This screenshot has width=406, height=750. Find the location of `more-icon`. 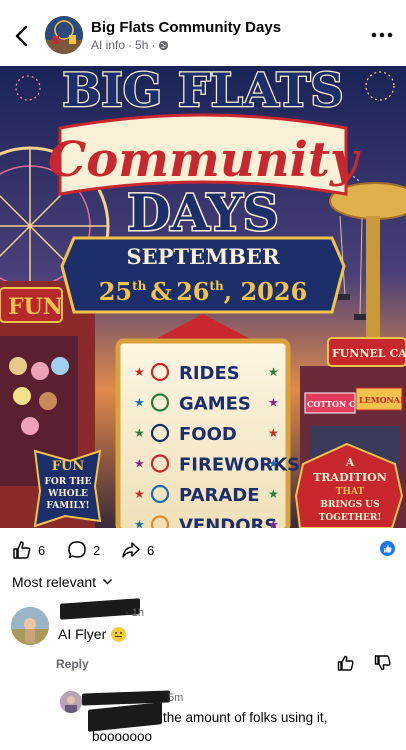

more-icon is located at coordinates (382, 35).